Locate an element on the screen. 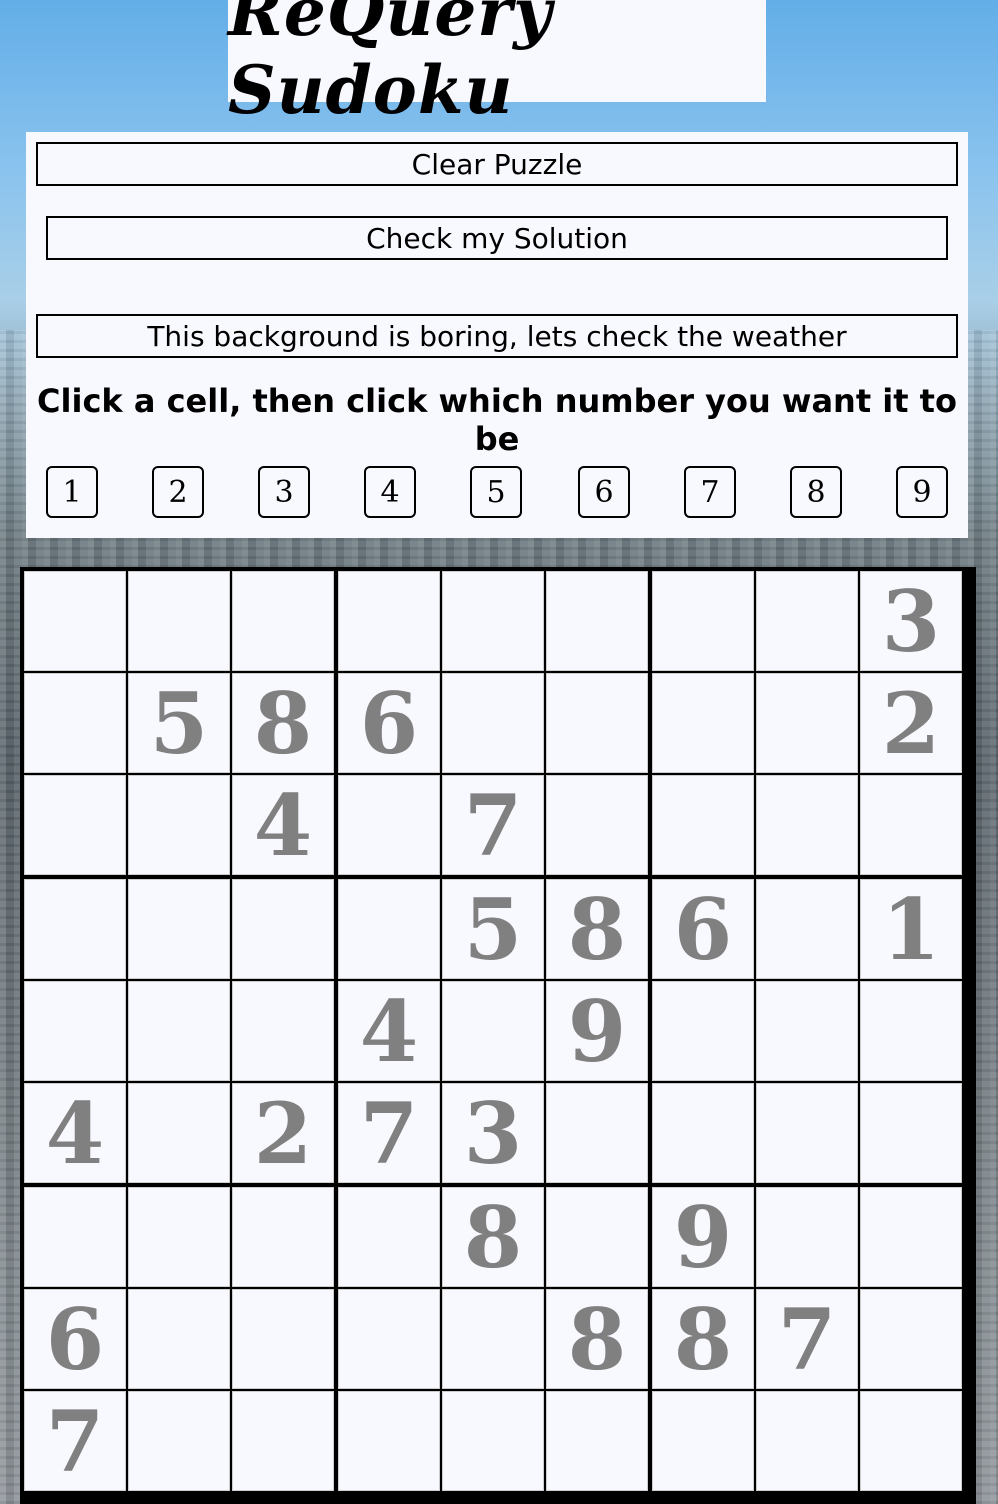 The height and width of the screenshot is (1504, 998). sudoku-cell-r5c2 is located at coordinates (179, 1031).